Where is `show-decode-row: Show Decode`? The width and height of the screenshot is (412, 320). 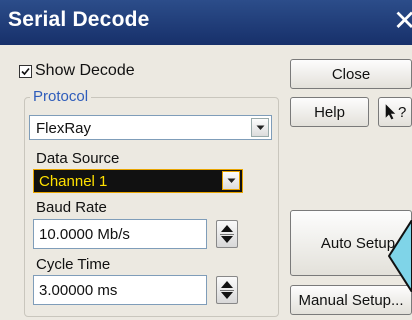 show-decode-row: Show Decode is located at coordinates (77, 71).